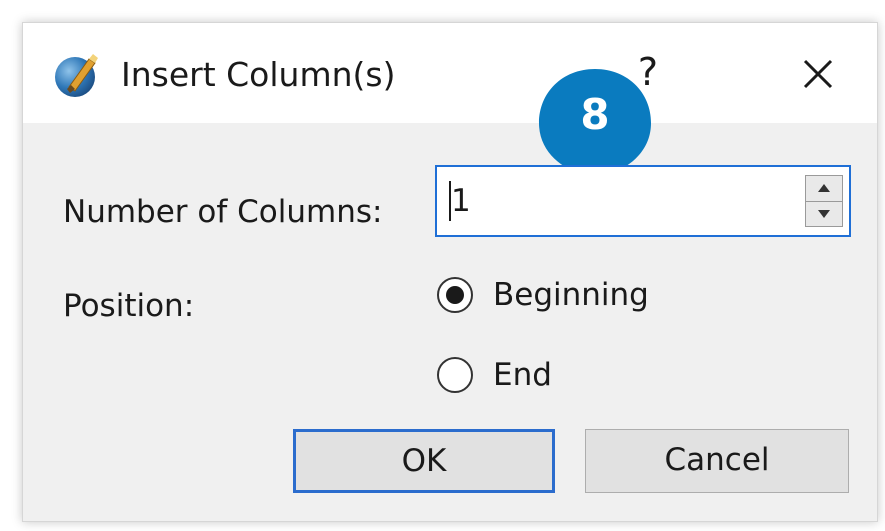 Image resolution: width=885 pixels, height=531 pixels. What do you see at coordinates (717, 461) in the screenshot?
I see `cancel-button: Cancel` at bounding box center [717, 461].